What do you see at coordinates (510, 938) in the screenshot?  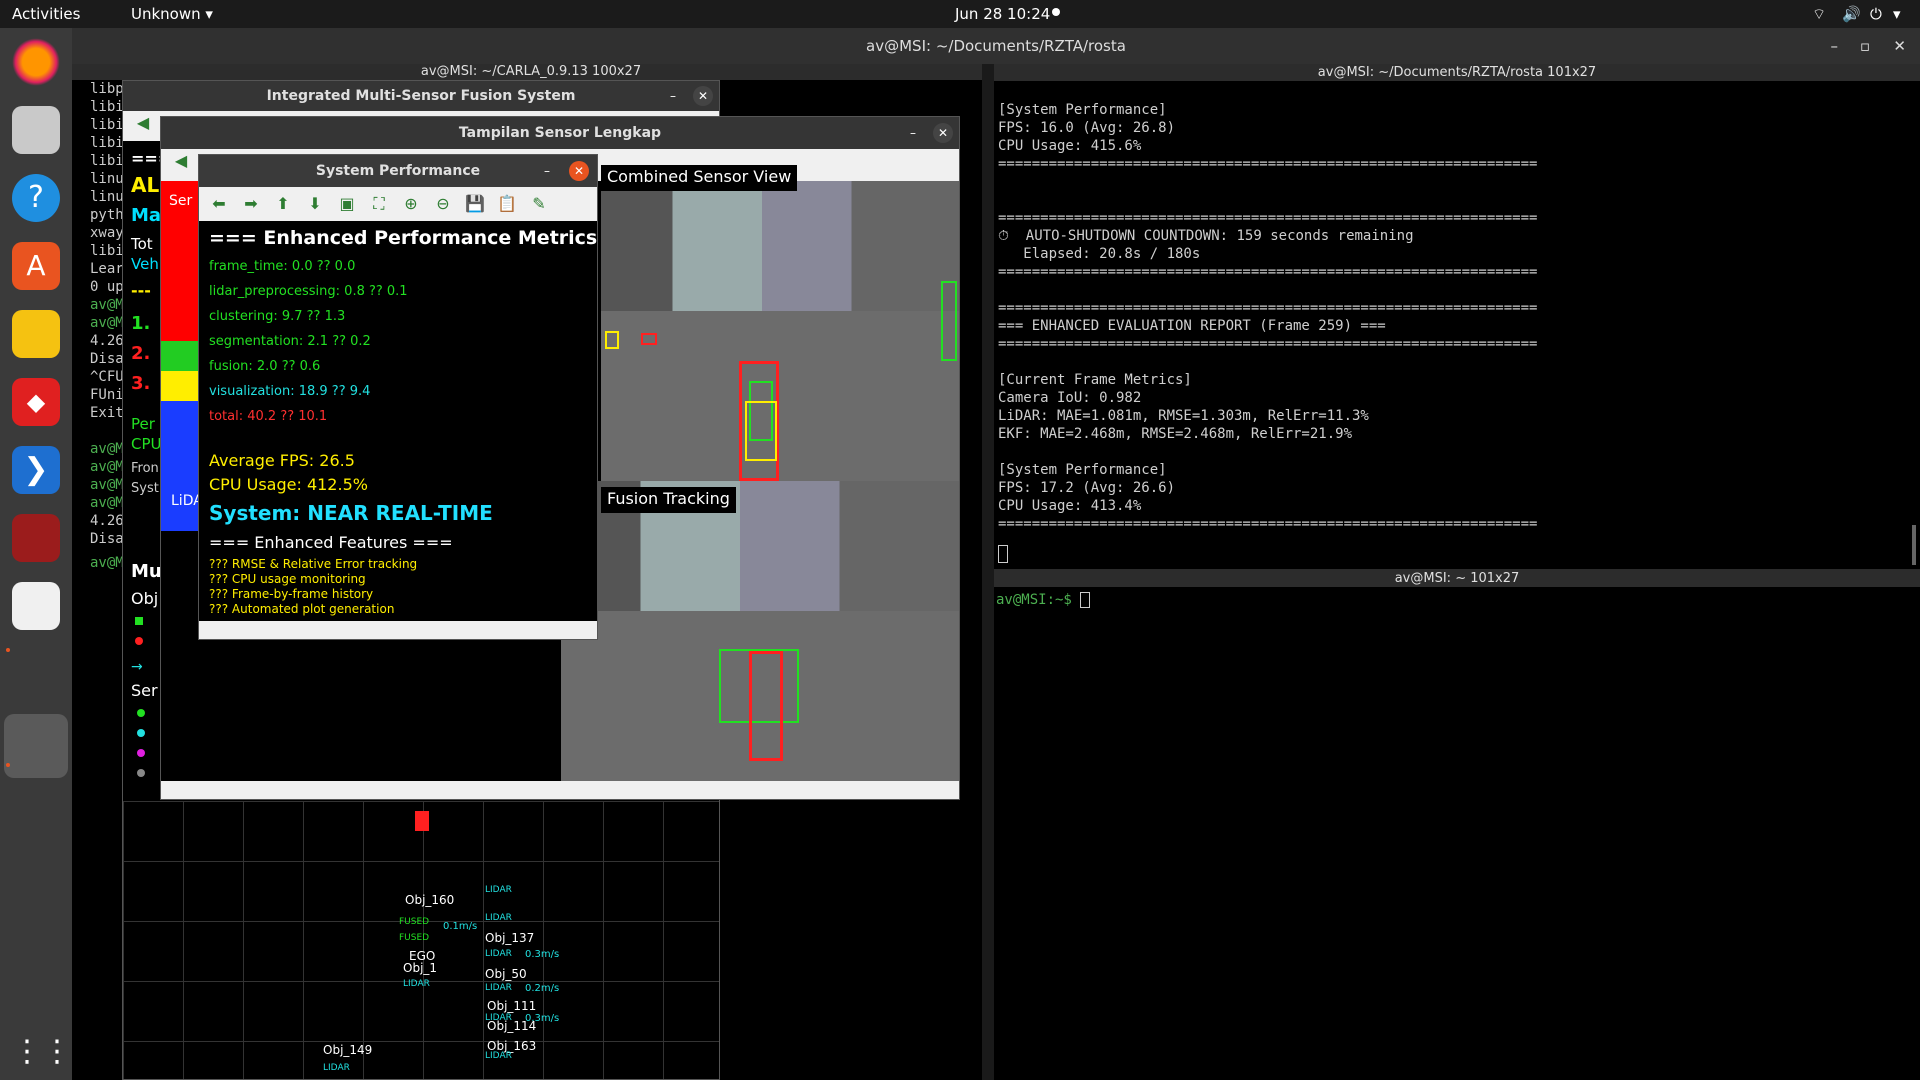 I see `radar-object-label: Obj_137` at bounding box center [510, 938].